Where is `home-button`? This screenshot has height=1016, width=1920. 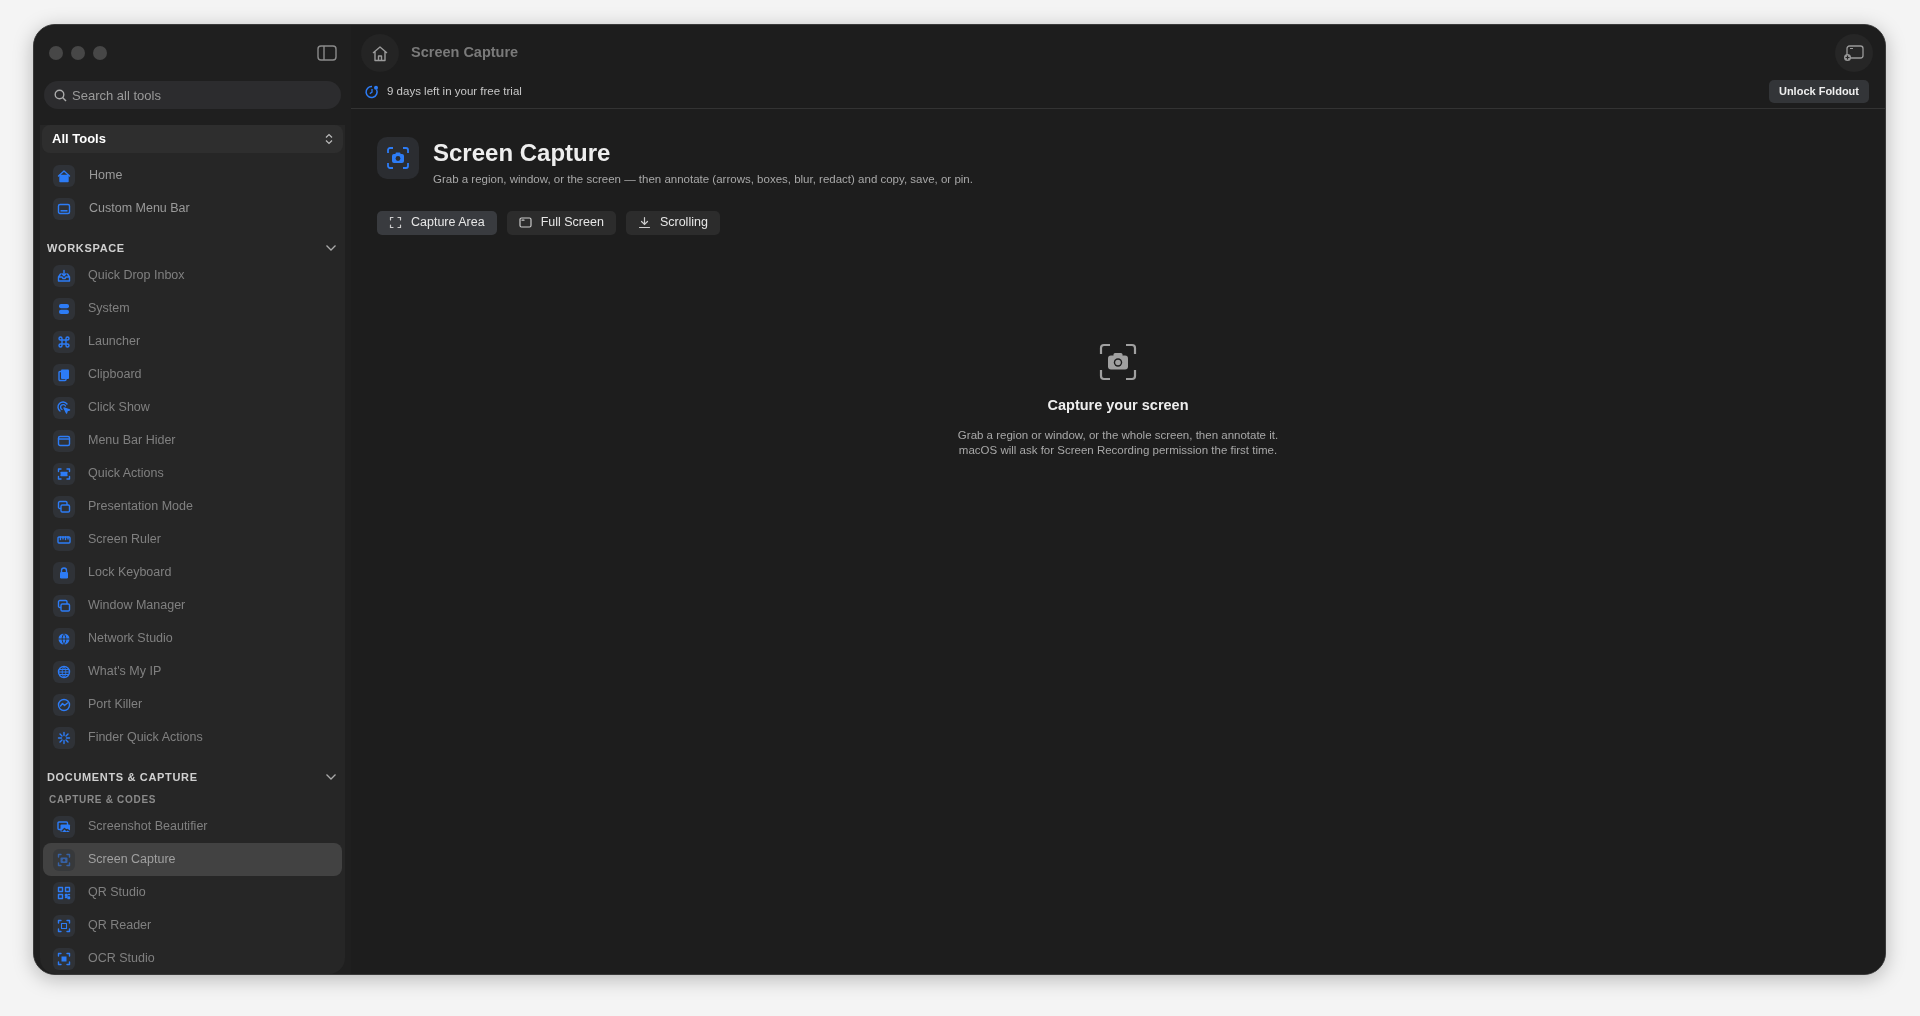
home-button is located at coordinates (380, 53).